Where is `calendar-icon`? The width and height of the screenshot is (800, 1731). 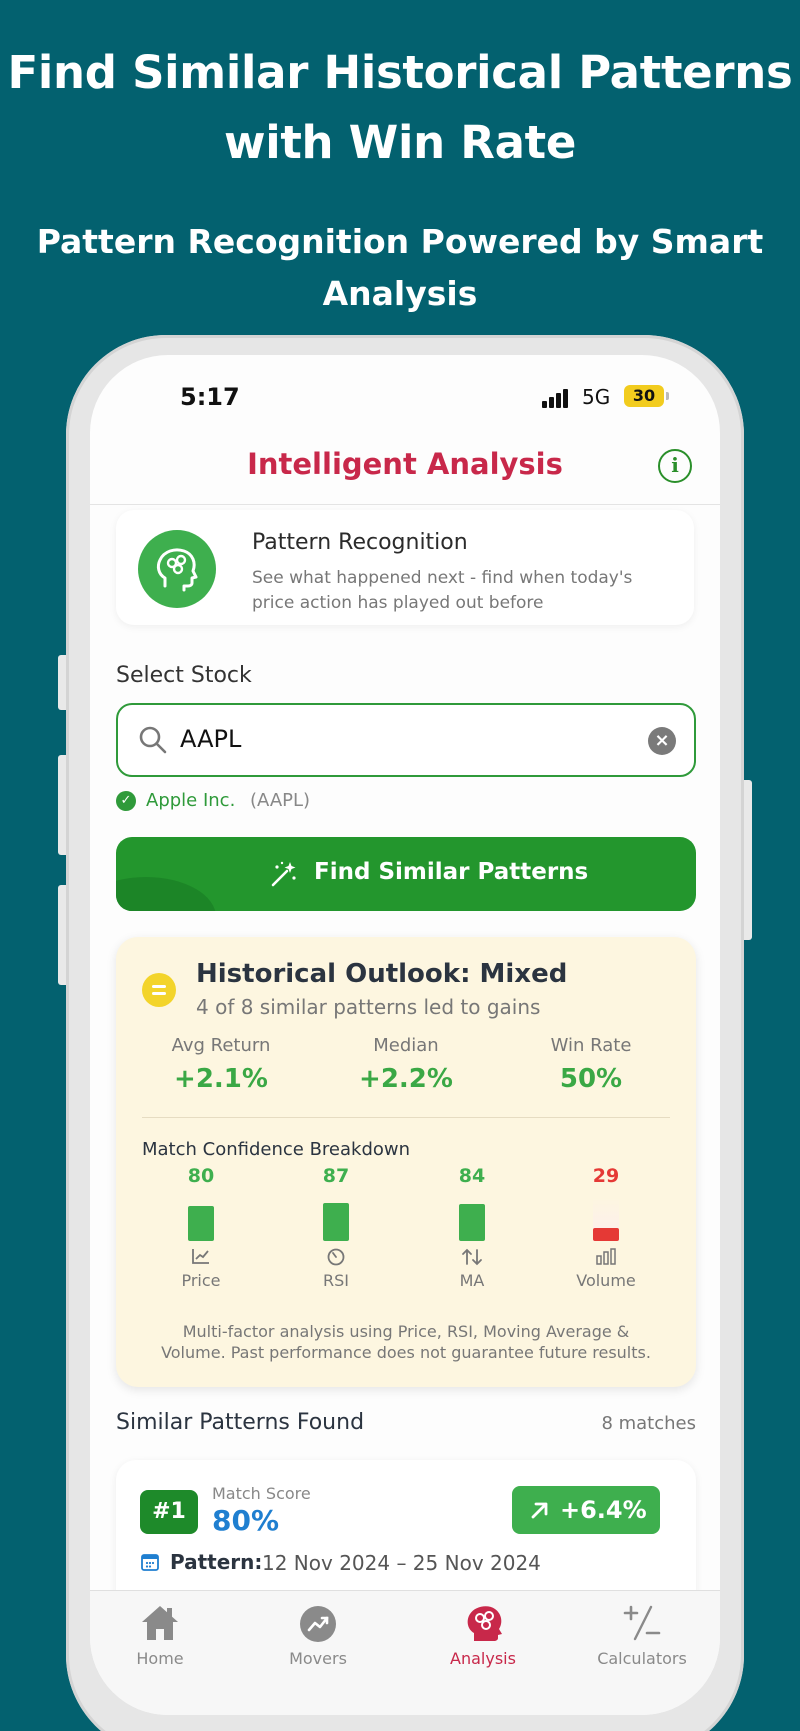 calendar-icon is located at coordinates (150, 1562).